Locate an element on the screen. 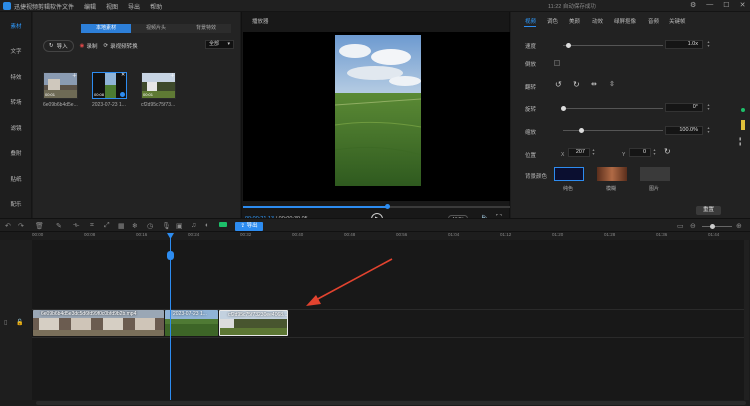 This screenshot has height=406, width=750. bg-blur-option is located at coordinates (612, 174).